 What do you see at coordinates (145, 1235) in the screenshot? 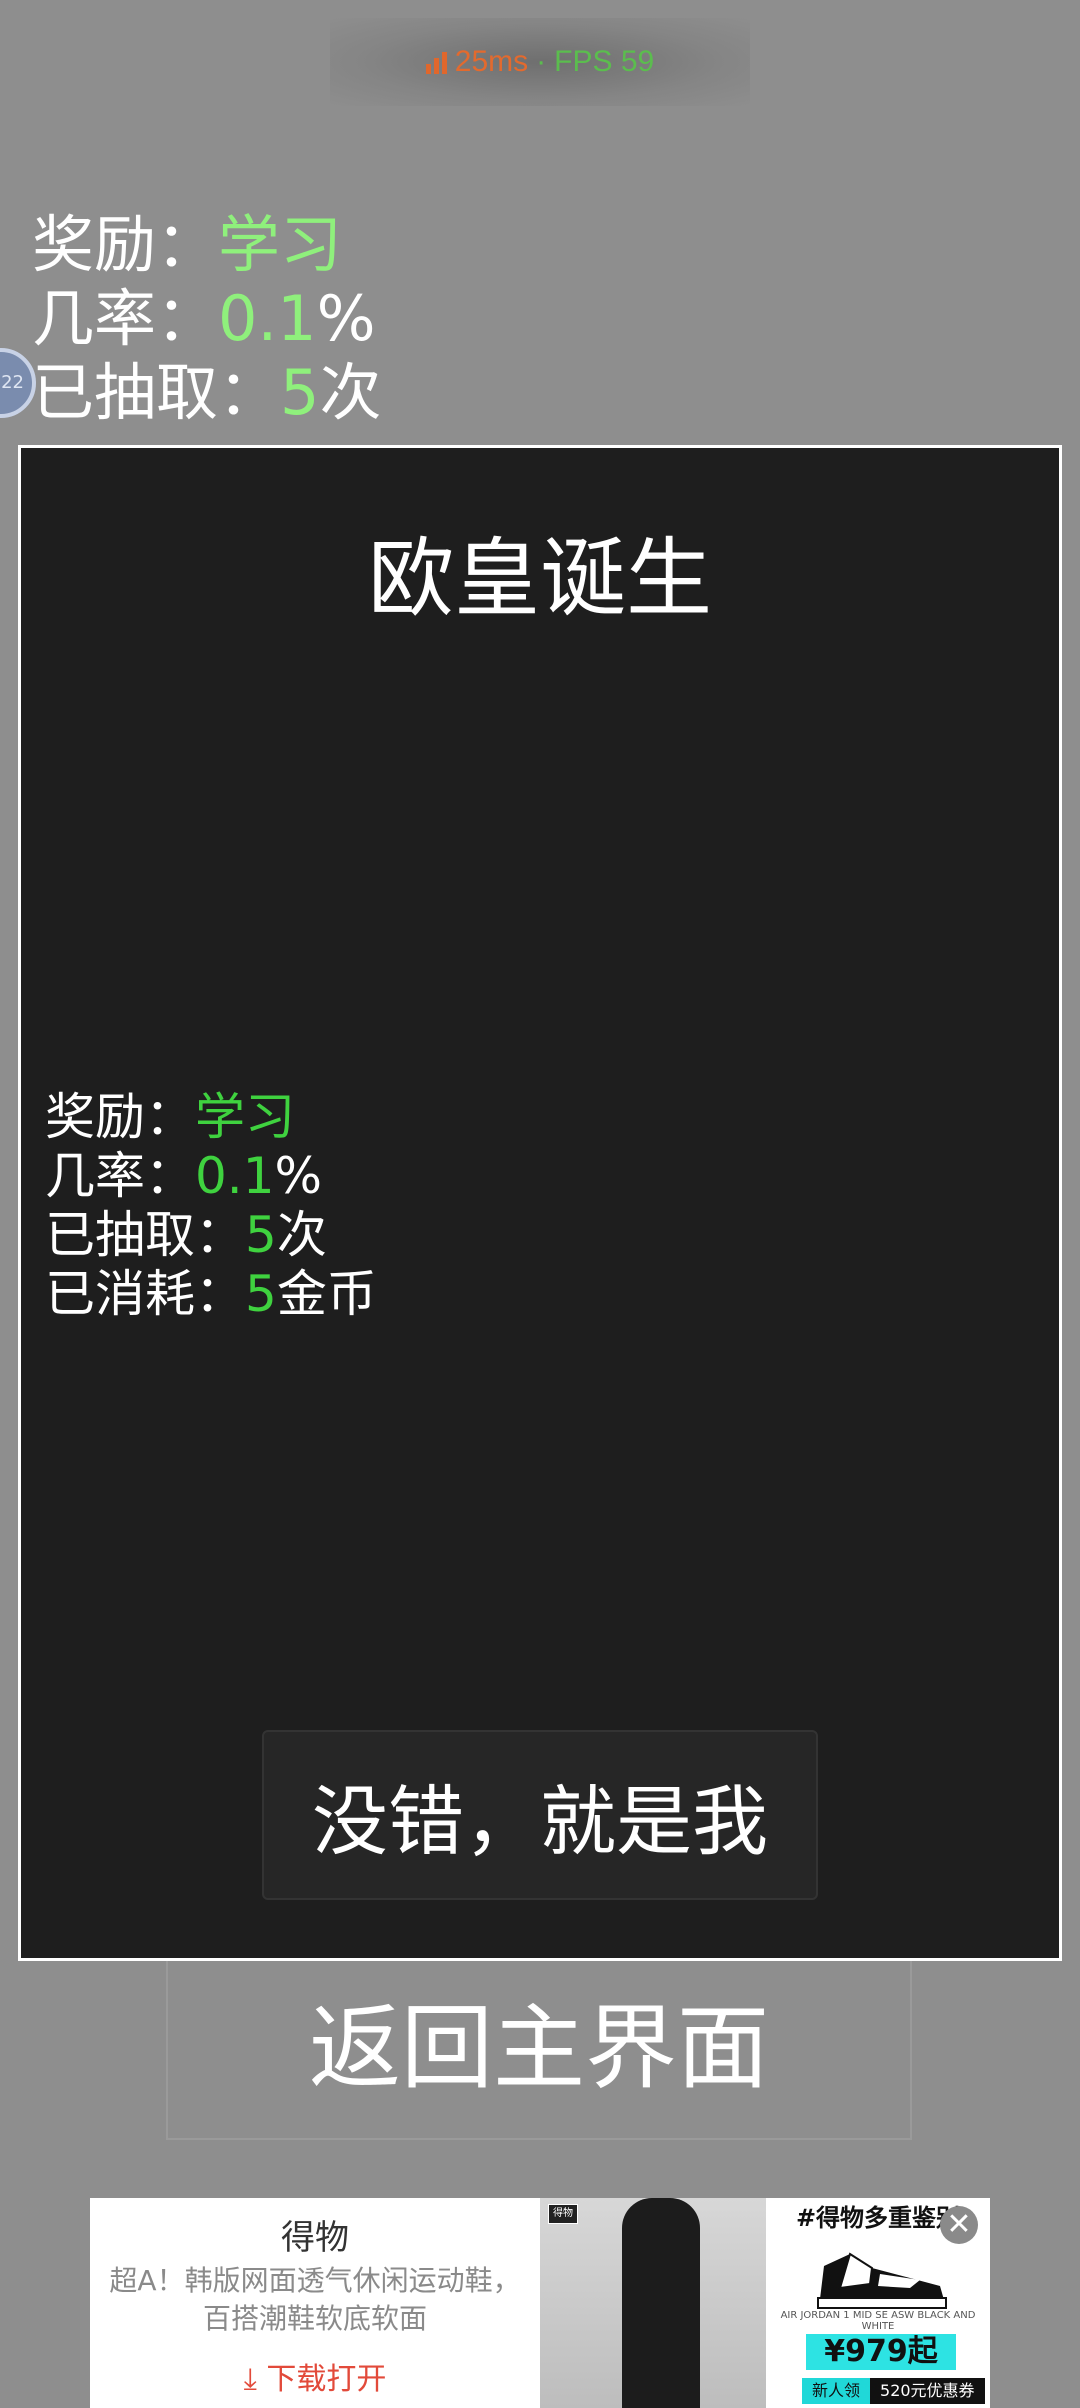
I see `draws-label: 已抽取：` at bounding box center [145, 1235].